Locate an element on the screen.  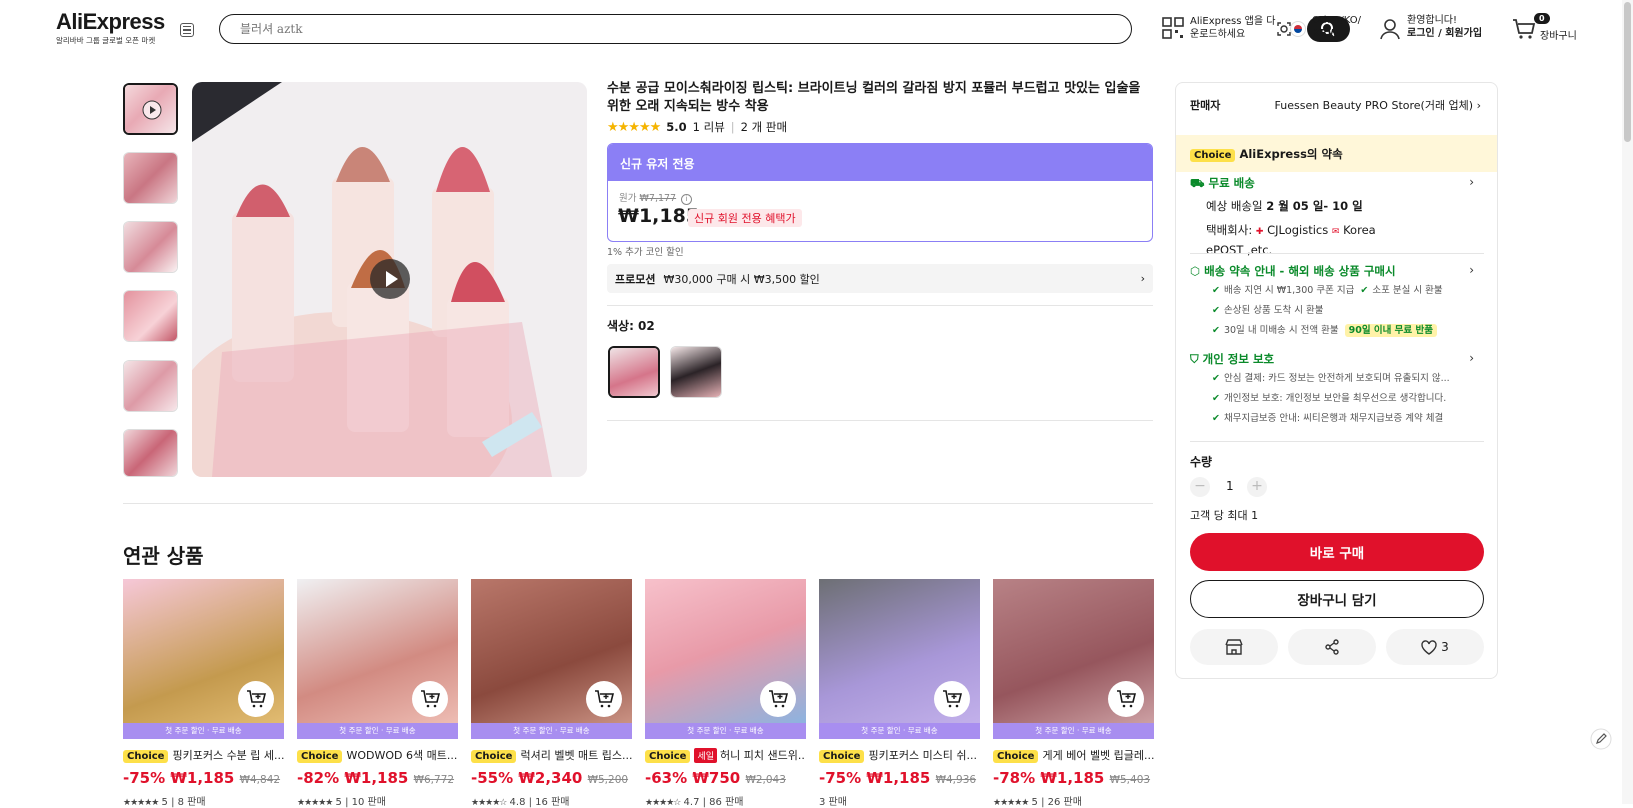
quantity-increase-button: + is located at coordinates (1257, 487).